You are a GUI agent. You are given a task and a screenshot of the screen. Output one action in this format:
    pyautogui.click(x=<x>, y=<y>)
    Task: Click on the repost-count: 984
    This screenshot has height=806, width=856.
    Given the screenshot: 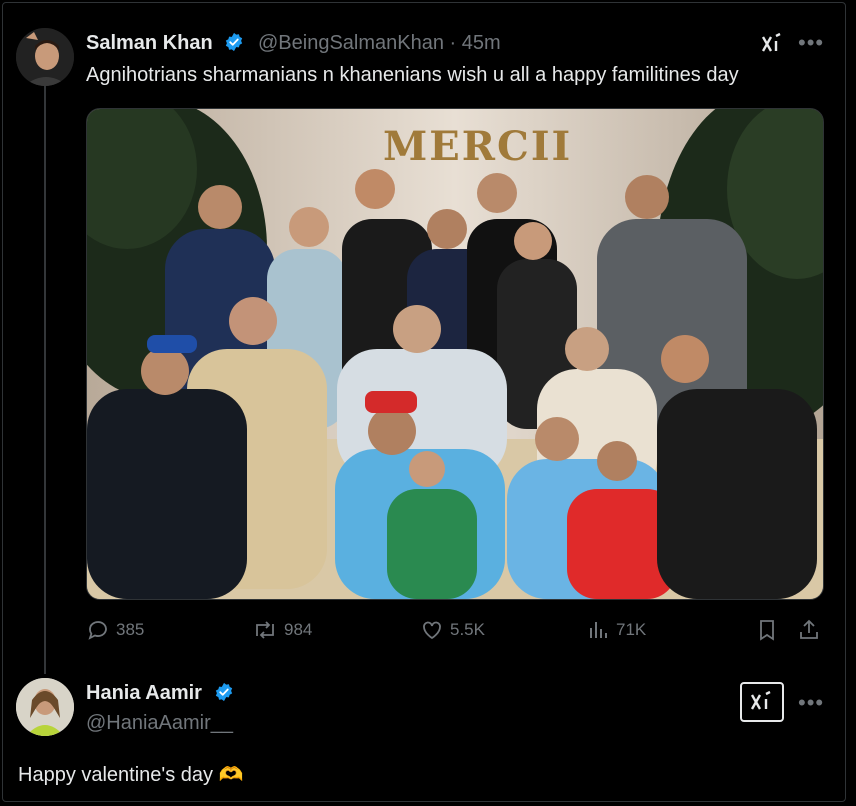 What is the action you would take?
    pyautogui.click(x=298, y=629)
    